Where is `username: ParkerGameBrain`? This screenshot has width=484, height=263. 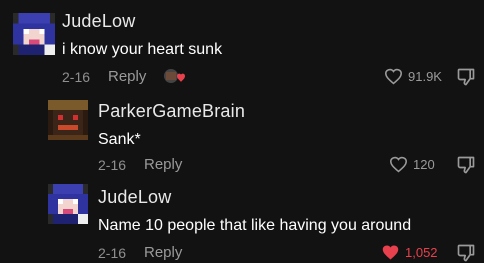
username: ParkerGameBrain is located at coordinates (171, 111).